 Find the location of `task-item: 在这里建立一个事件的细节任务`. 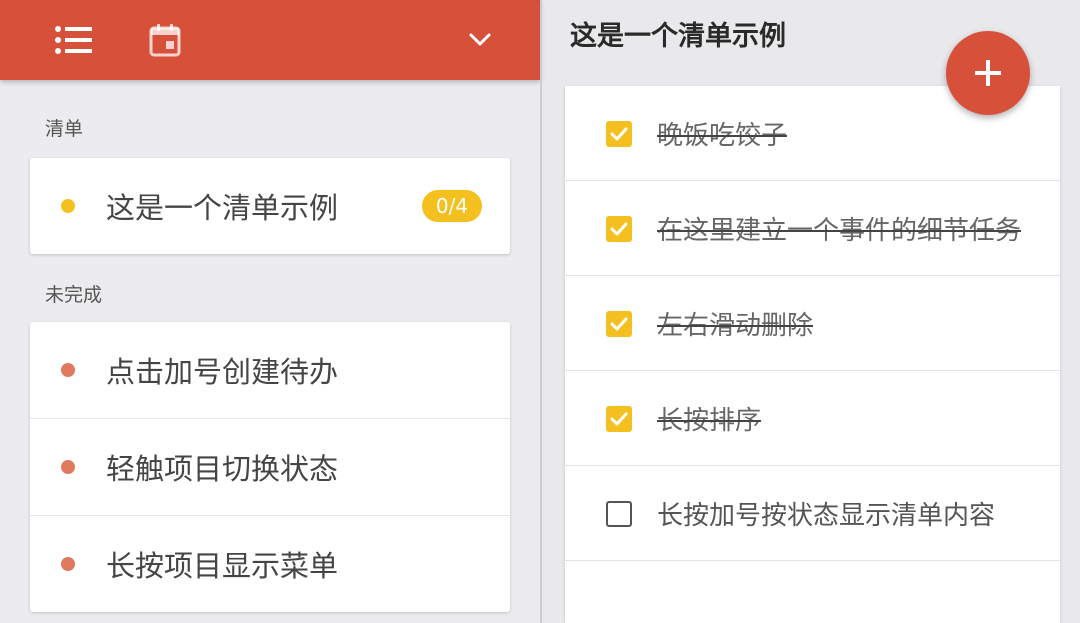

task-item: 在这里建立一个事件的细节任务 is located at coordinates (812, 228).